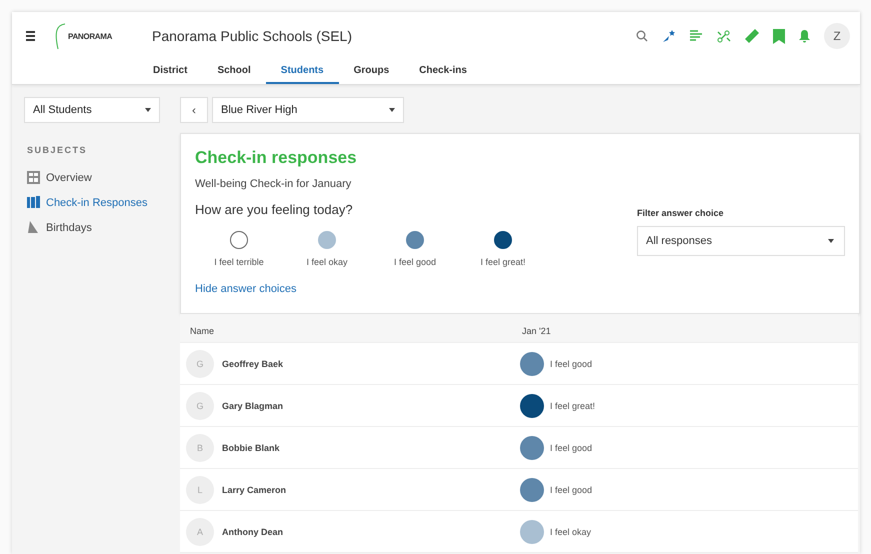 The height and width of the screenshot is (554, 871). I want to click on initial-avatar: L, so click(200, 490).